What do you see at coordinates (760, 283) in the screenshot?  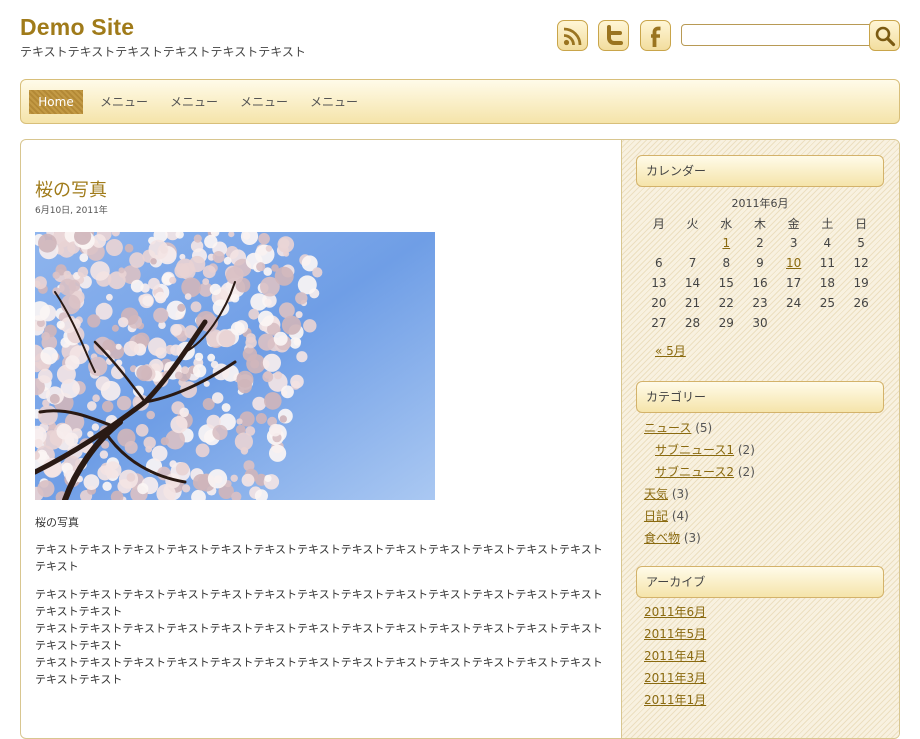 I see `calendar-day: 16` at bounding box center [760, 283].